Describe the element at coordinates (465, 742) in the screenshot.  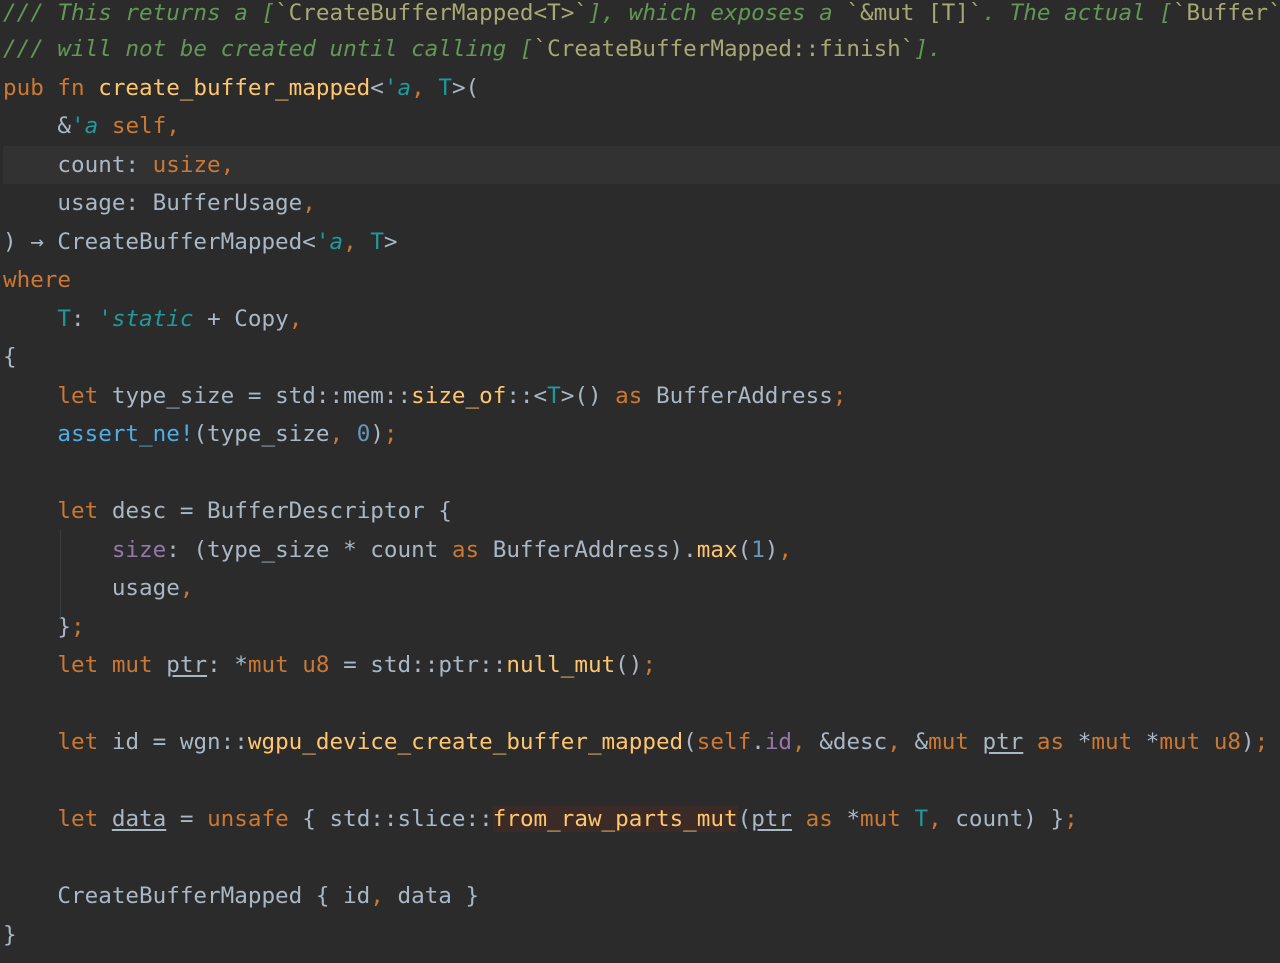
I see `code-token: wgpu_device_create_buffer_mapped` at that location.